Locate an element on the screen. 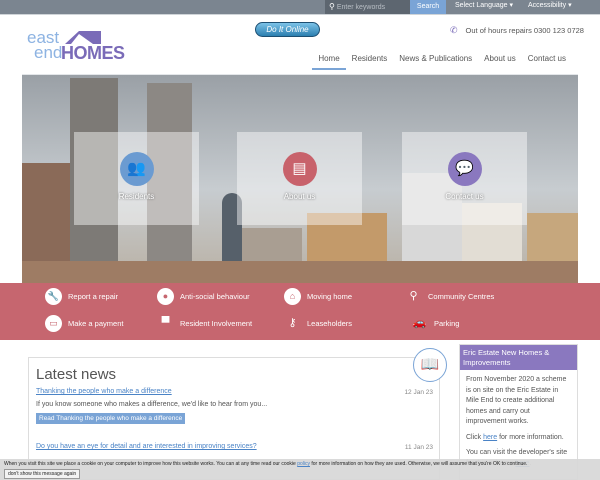  chat-icon: 💬 is located at coordinates (464, 169).